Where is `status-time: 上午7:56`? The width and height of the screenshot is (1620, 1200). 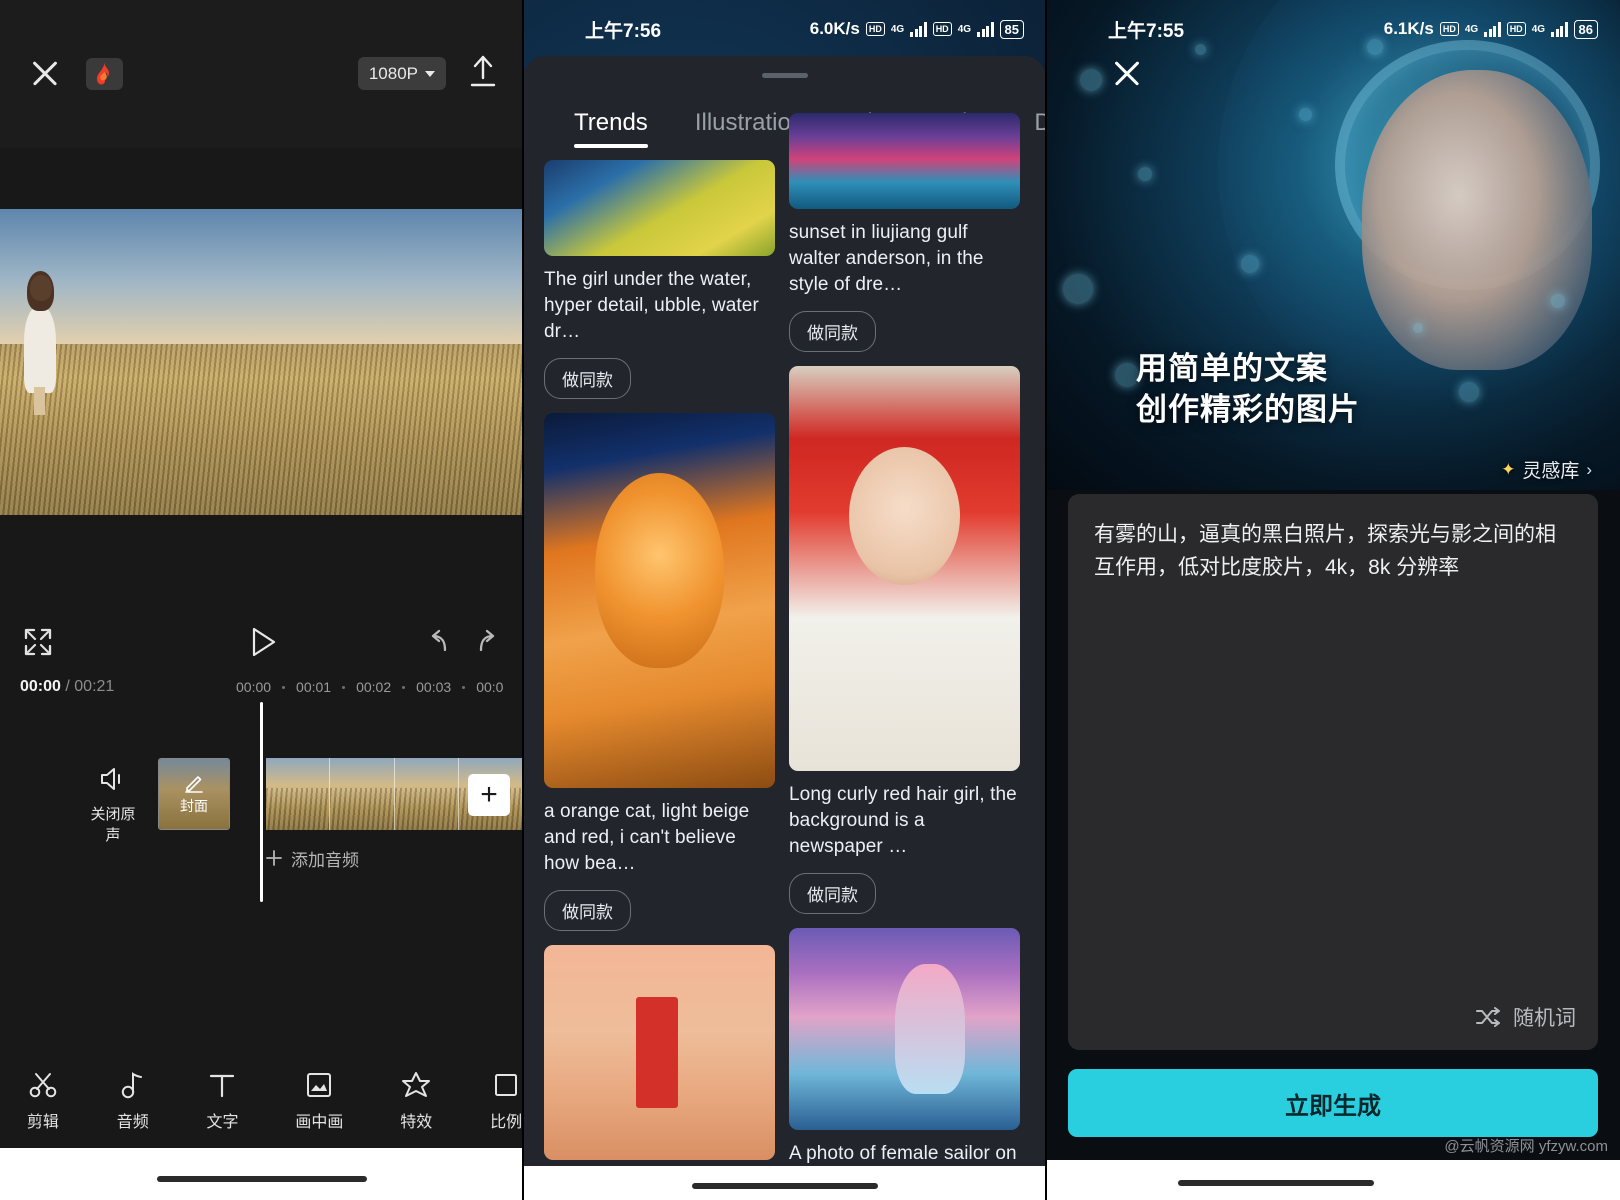
status-time: 上午7:56 is located at coordinates (623, 31).